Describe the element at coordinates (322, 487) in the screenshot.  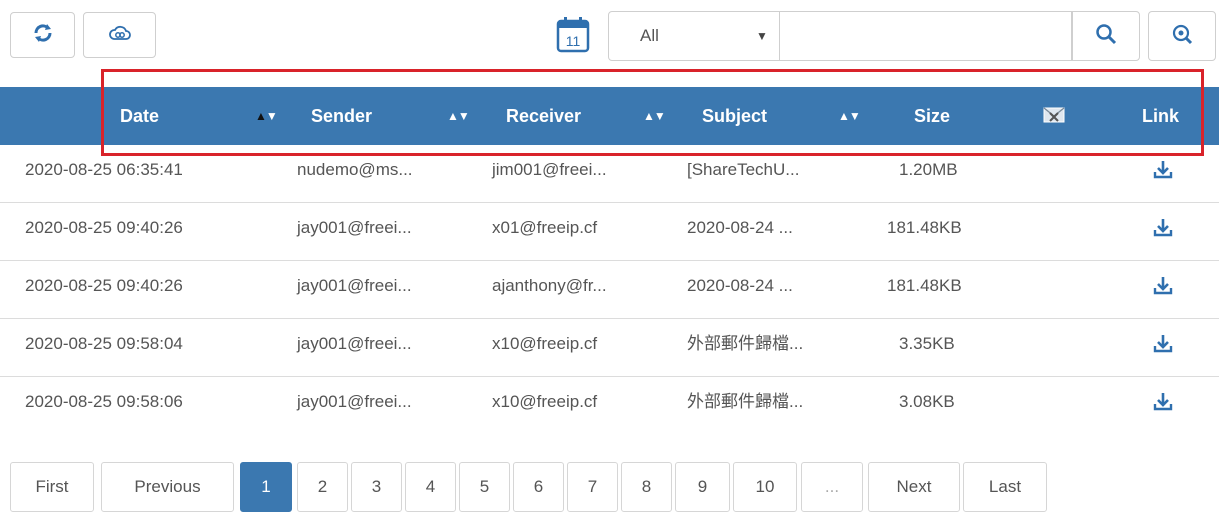
I see `pagination-page-2: 2` at that location.